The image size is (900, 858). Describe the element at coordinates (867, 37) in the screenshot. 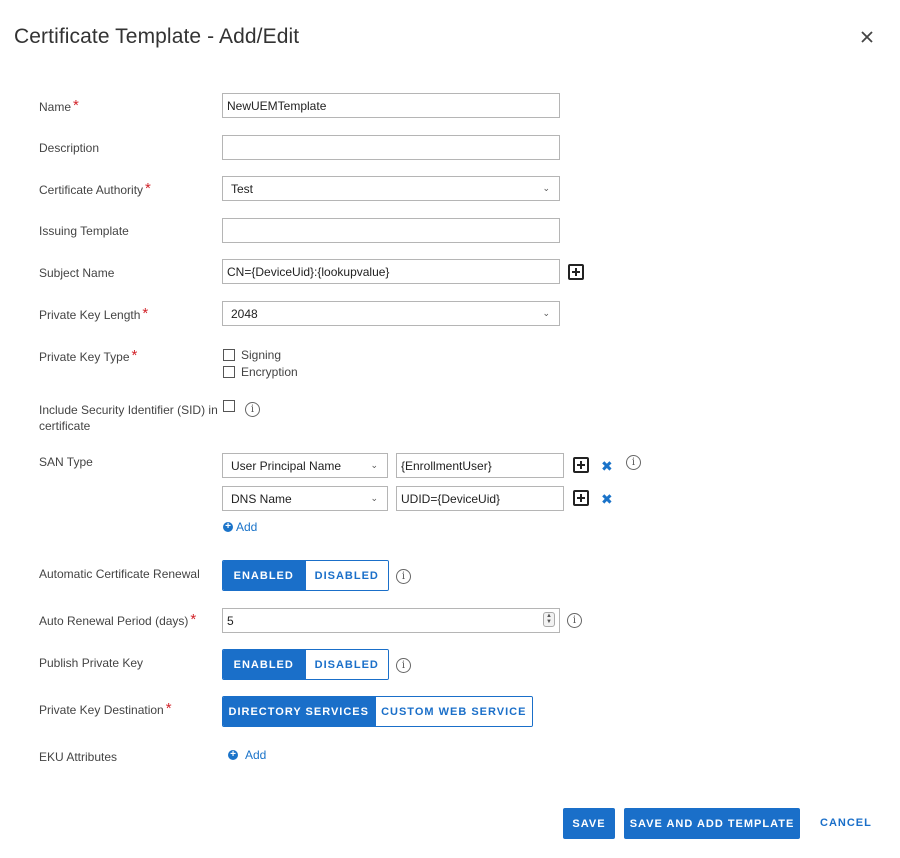

I see `close-icon` at that location.